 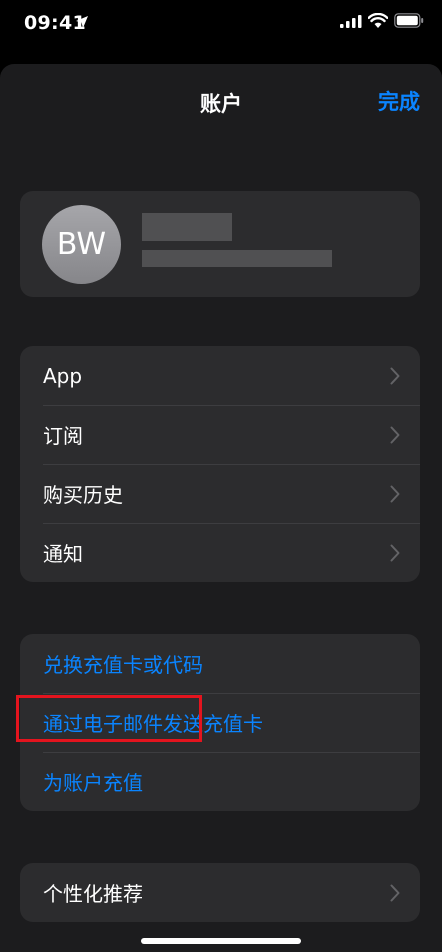 I want to click on row-label: 个性化推荐, so click(x=93, y=894).